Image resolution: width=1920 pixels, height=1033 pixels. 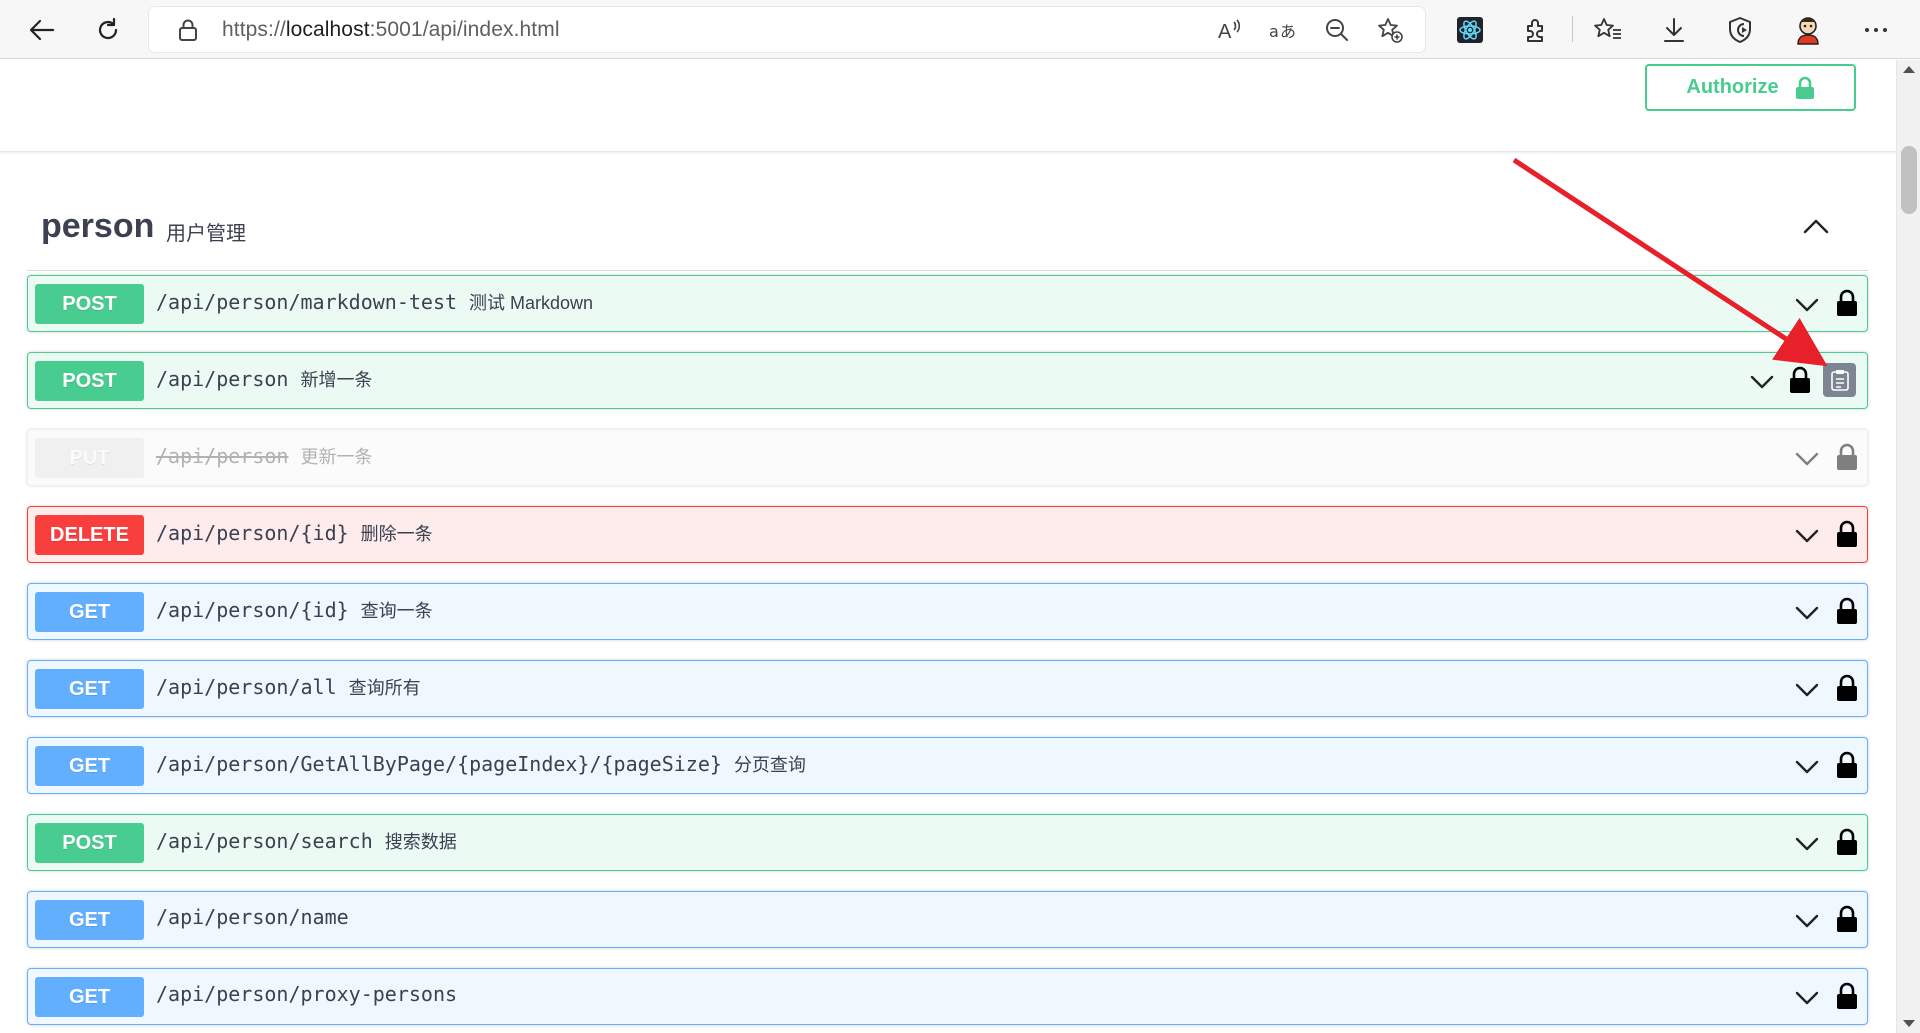 What do you see at coordinates (252, 917) in the screenshot?
I see `operation-path: /api/person/name` at bounding box center [252, 917].